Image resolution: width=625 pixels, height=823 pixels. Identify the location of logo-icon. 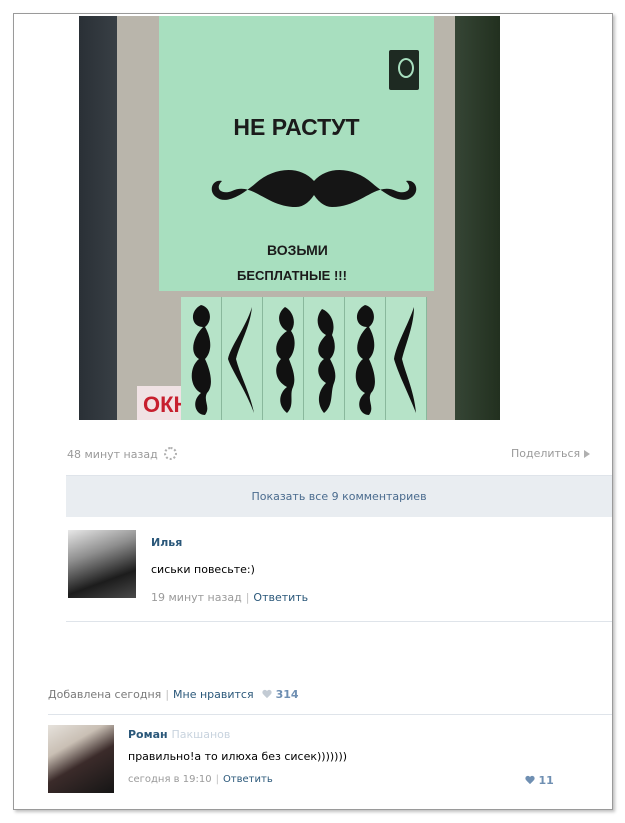
(404, 70).